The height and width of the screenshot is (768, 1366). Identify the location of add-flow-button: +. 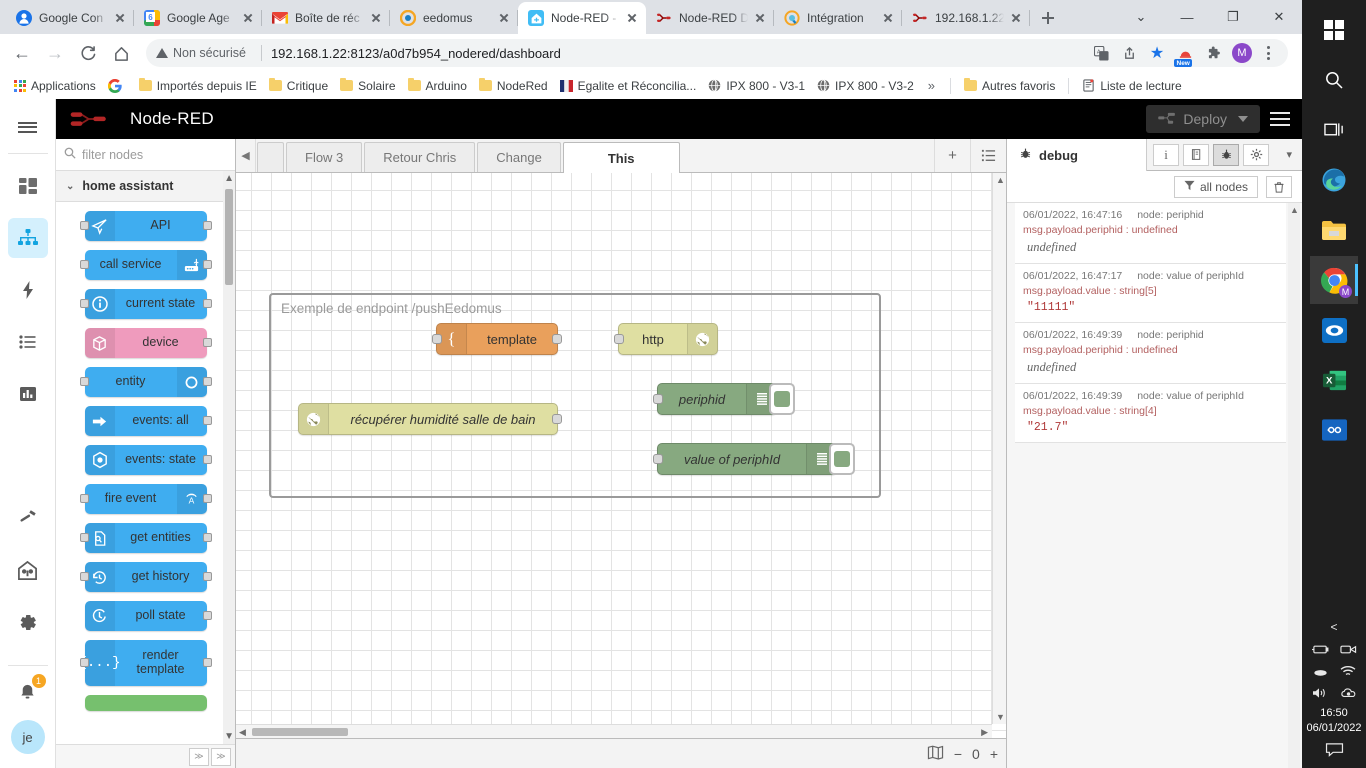
(952, 155).